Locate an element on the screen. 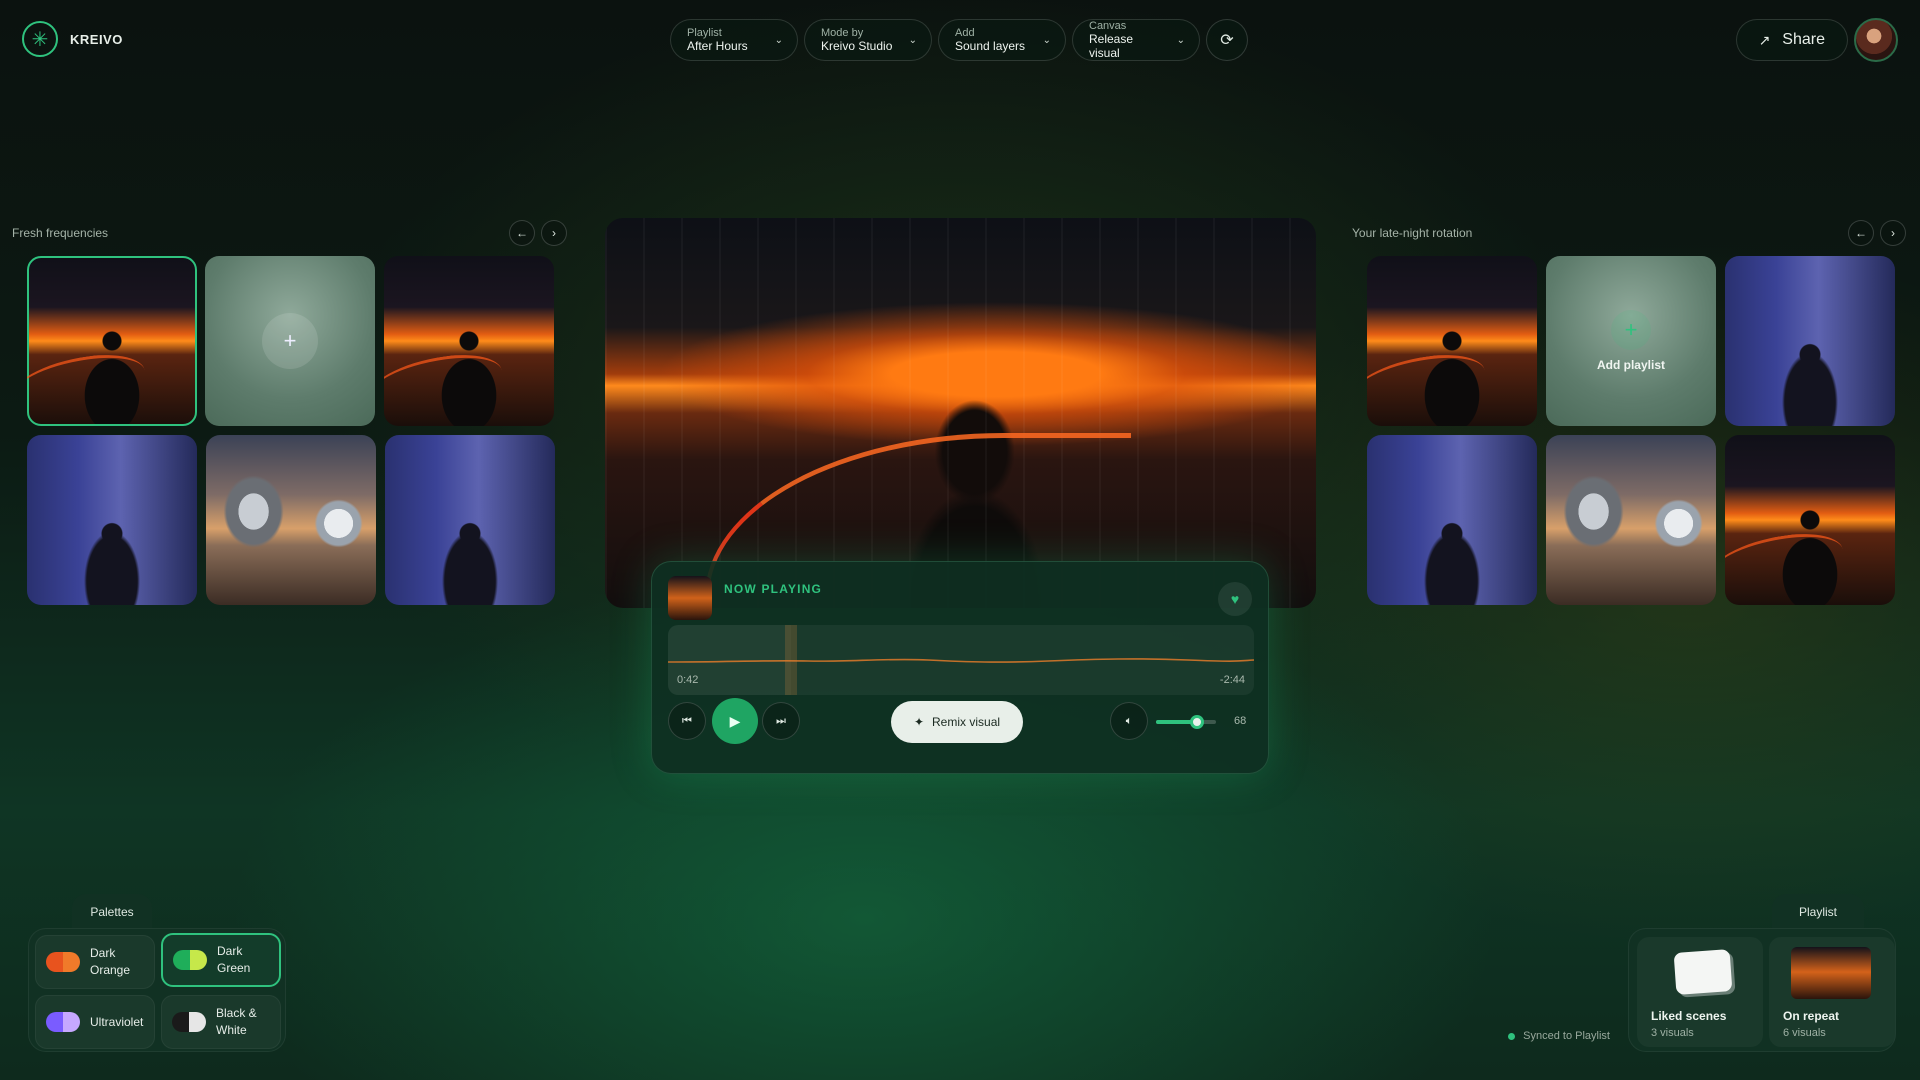 Image resolution: width=1920 pixels, height=1080 pixels. app-logo: ✳ KREIVO is located at coordinates (72, 39).